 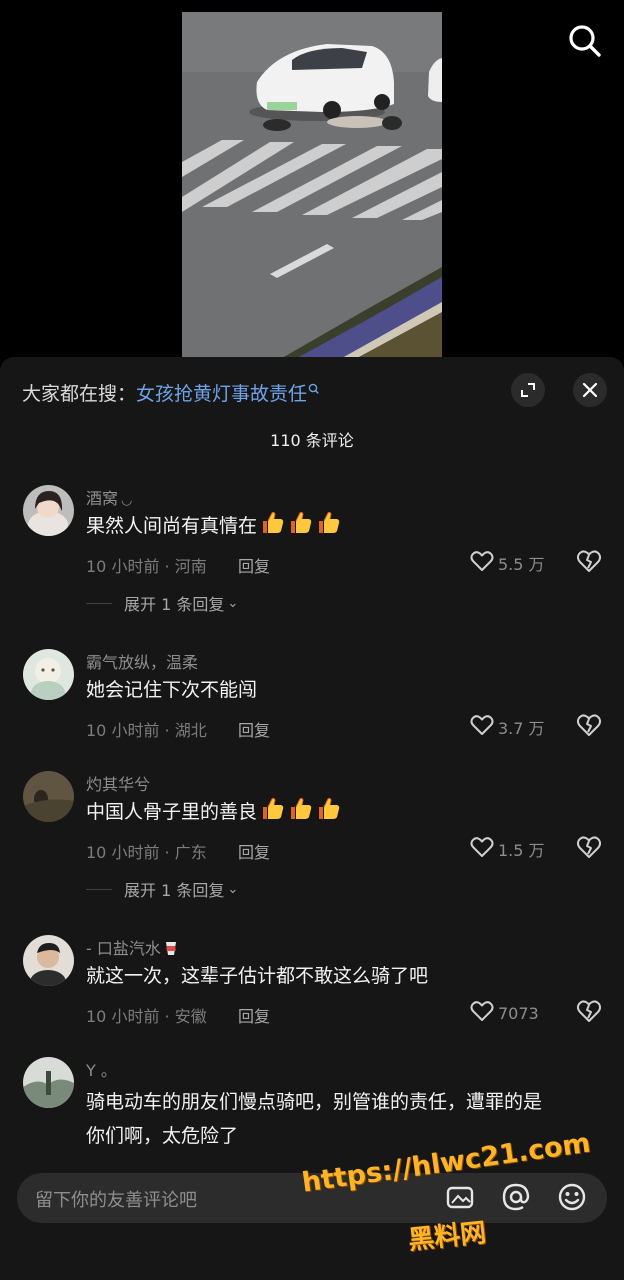 I want to click on comment-text: 中国人骨子里的善良, so click(x=213, y=812).